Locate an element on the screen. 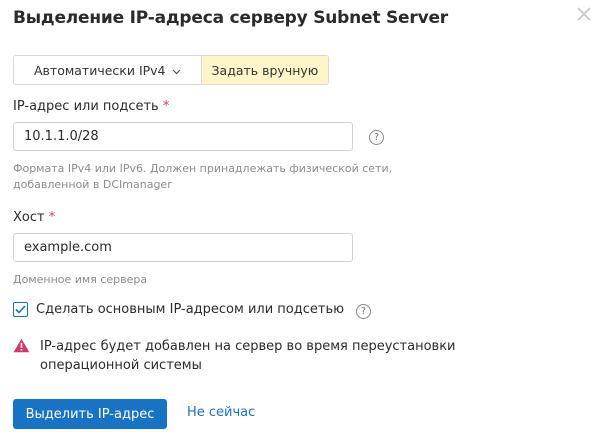  host-input is located at coordinates (183, 247).